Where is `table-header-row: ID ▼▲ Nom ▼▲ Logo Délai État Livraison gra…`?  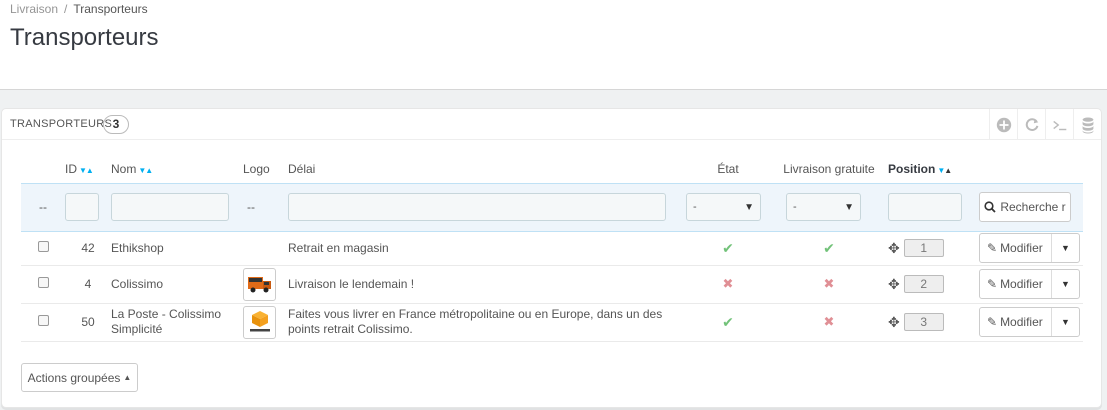
table-header-row: ID ▼▲ Nom ▼▲ Logo Délai État Livraison gra… is located at coordinates (552, 169).